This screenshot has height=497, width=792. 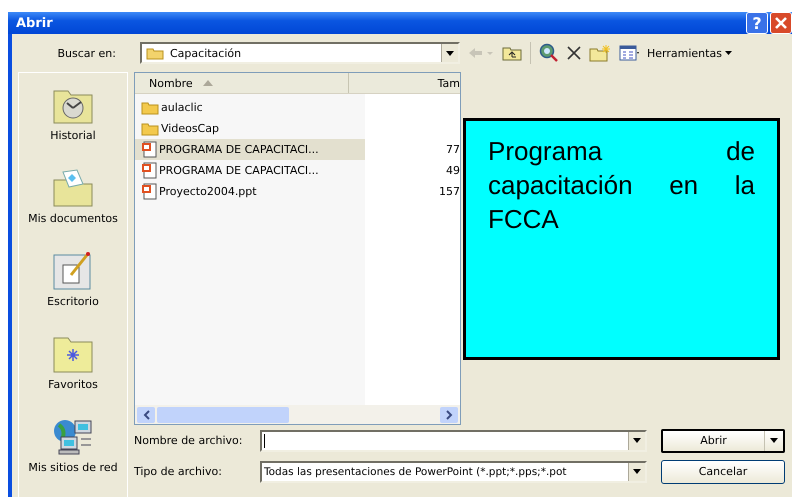 What do you see at coordinates (207, 83) in the screenshot?
I see `sort-arrow-icon` at bounding box center [207, 83].